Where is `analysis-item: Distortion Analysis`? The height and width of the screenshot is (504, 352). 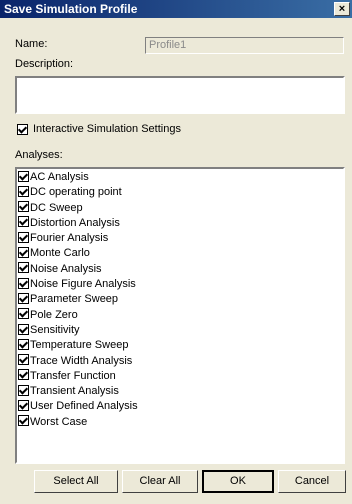 analysis-item: Distortion Analysis is located at coordinates (180, 223).